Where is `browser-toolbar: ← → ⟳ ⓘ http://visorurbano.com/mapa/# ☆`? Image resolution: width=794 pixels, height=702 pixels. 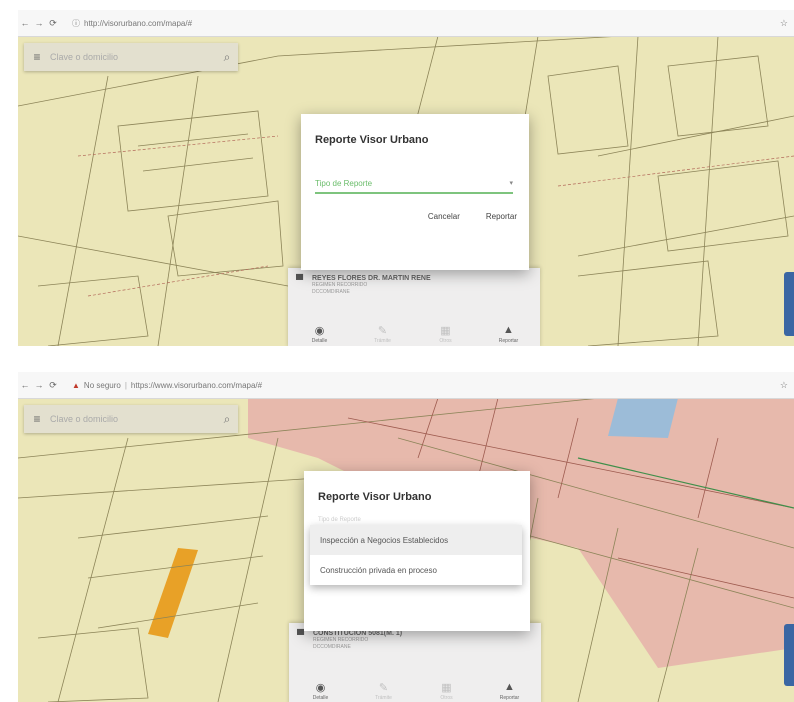
browser-toolbar: ← → ⟳ ⓘ http://visorurbano.com/mapa/# ☆ is located at coordinates (406, 23).